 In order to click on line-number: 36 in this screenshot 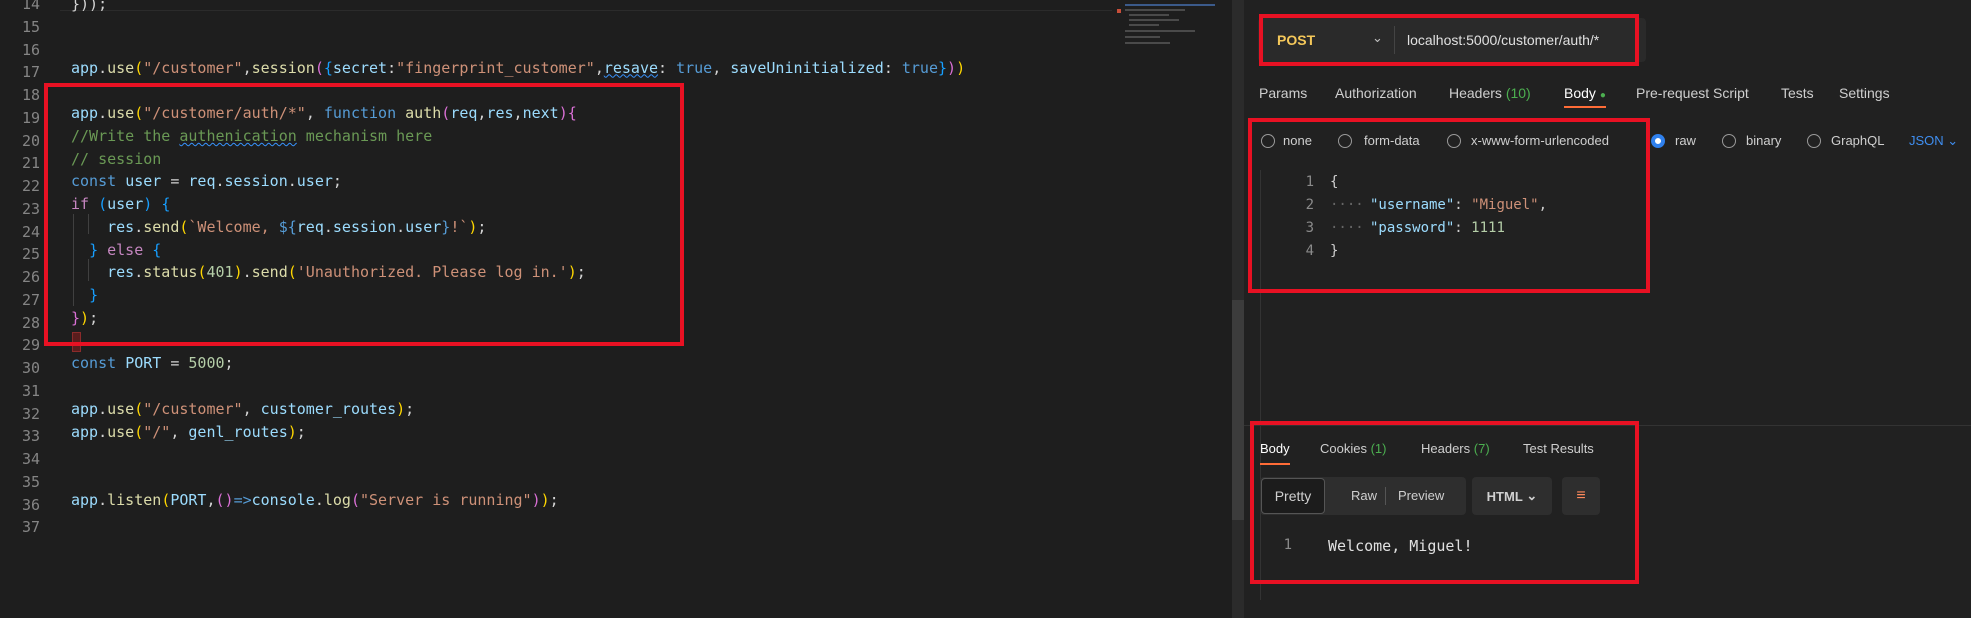, I will do `click(30, 504)`.